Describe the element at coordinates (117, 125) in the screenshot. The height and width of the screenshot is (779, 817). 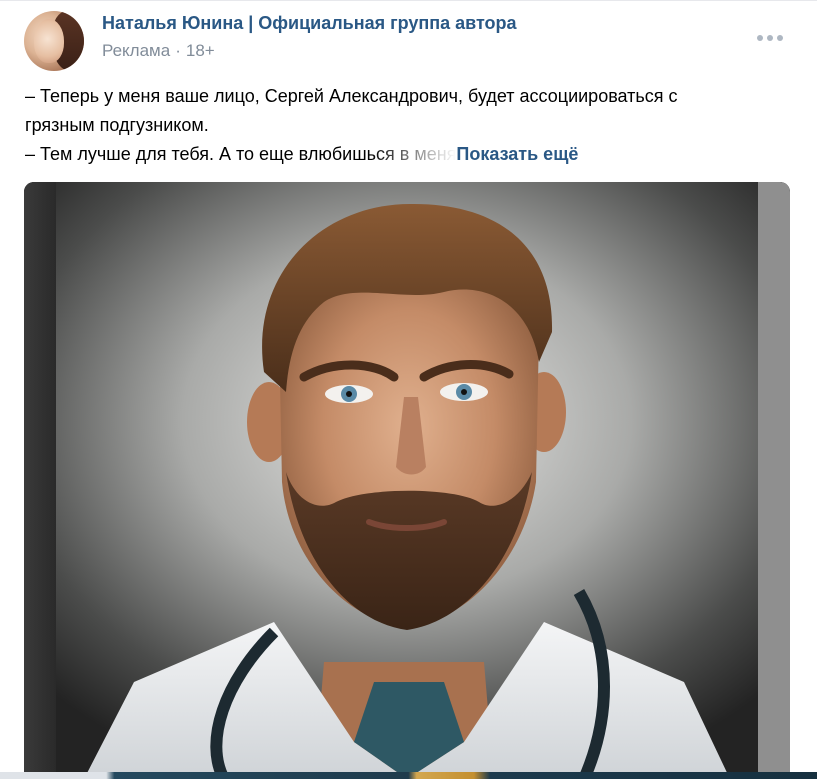
I see `post-text-line: грязным подгузником.` at that location.